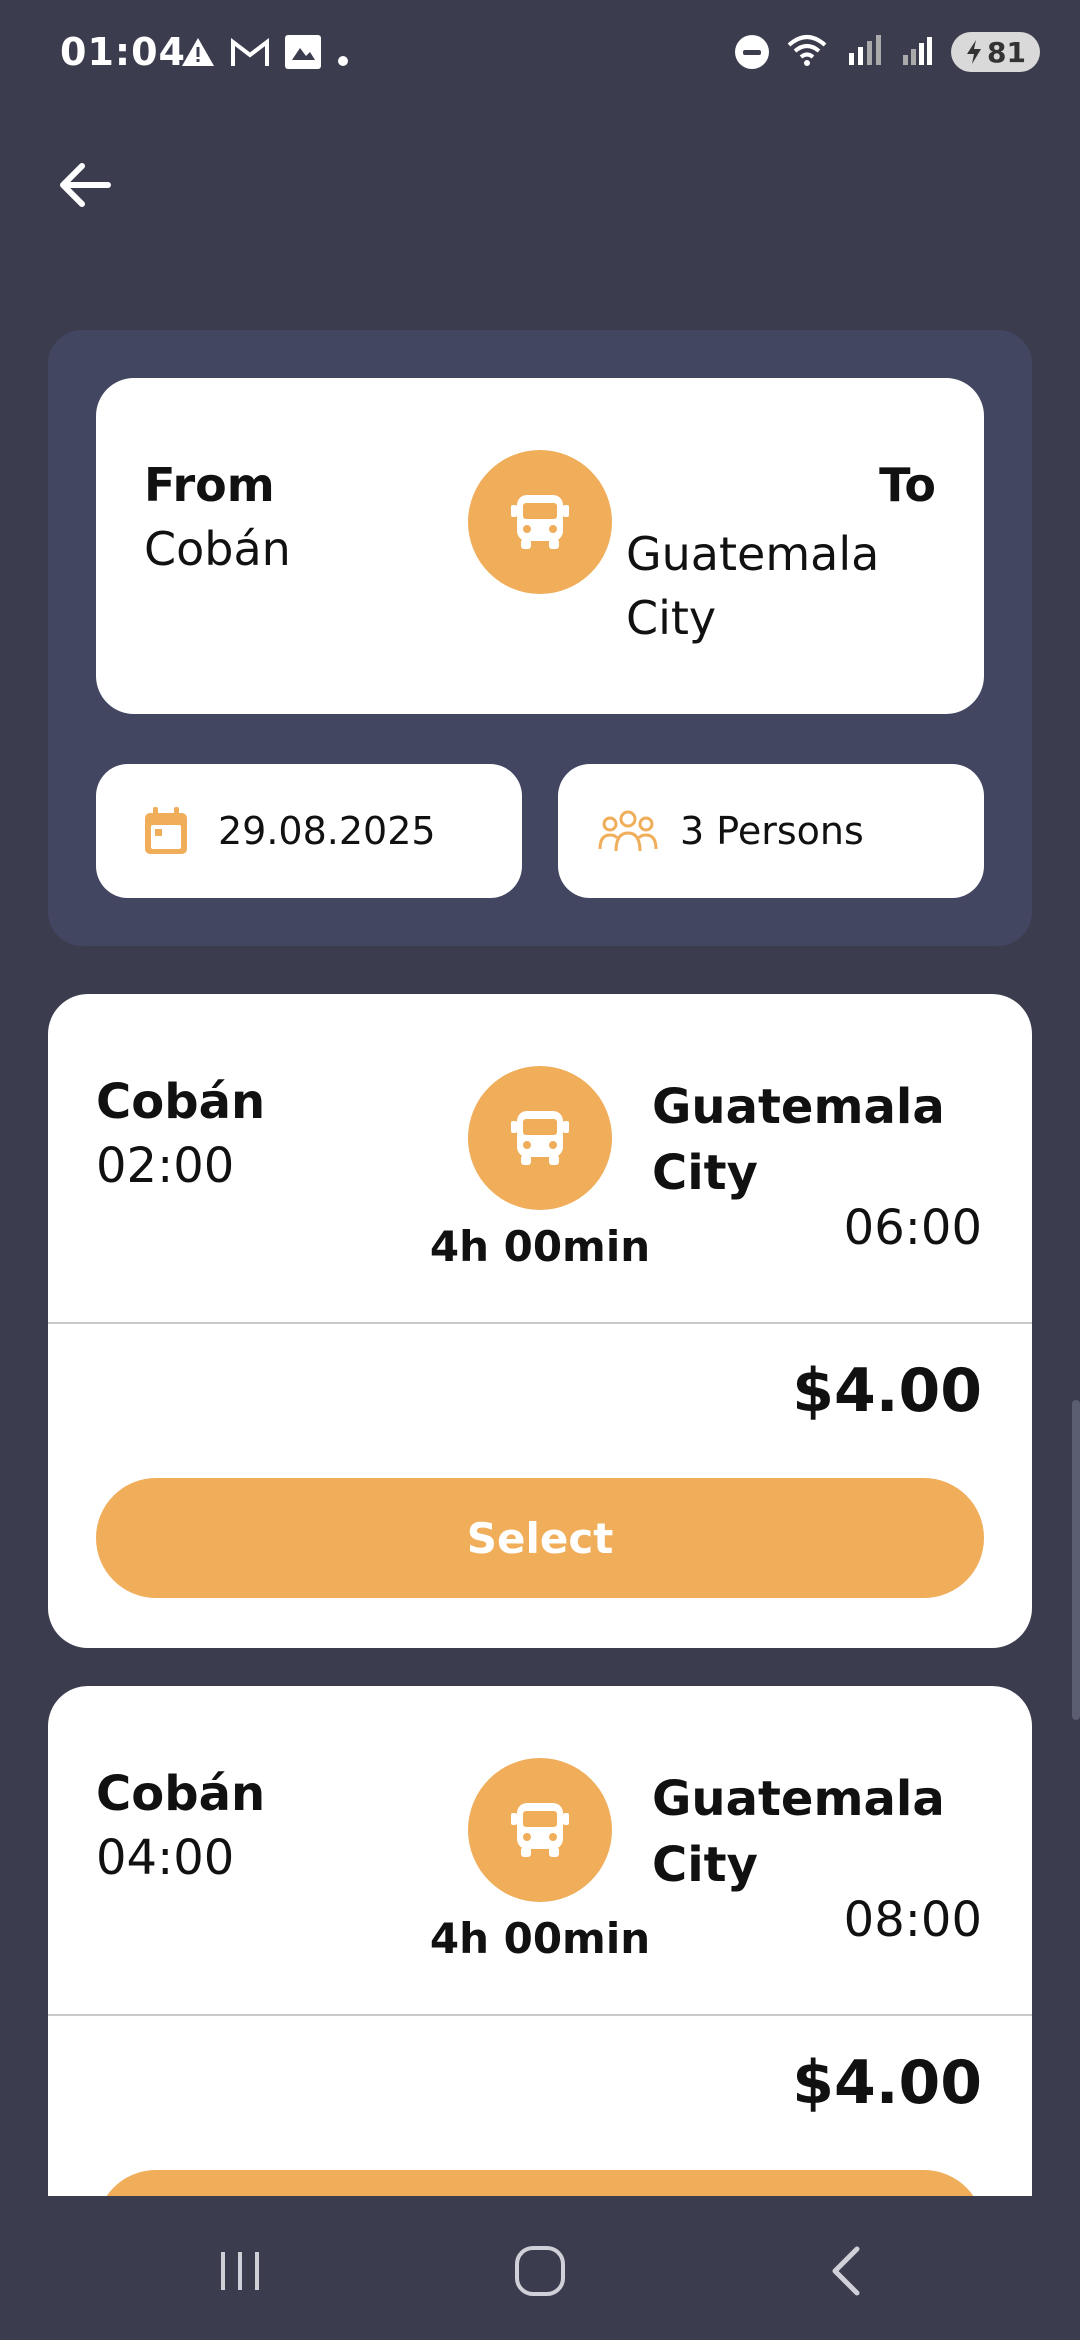 The height and width of the screenshot is (2340, 1080). I want to click on battery-level: 81, so click(1006, 52).